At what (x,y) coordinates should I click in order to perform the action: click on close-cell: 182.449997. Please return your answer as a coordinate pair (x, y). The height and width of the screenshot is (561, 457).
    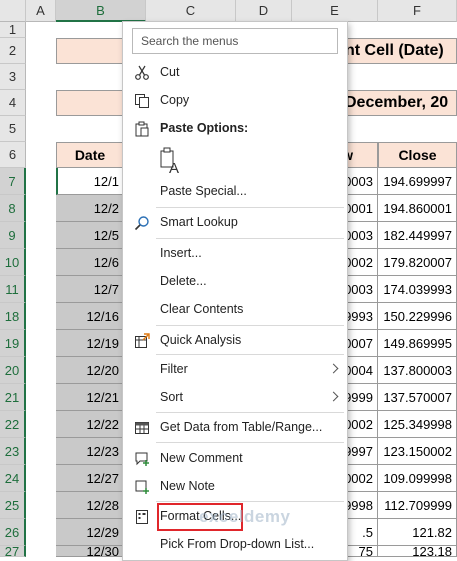
    Looking at the image, I should click on (417, 235).